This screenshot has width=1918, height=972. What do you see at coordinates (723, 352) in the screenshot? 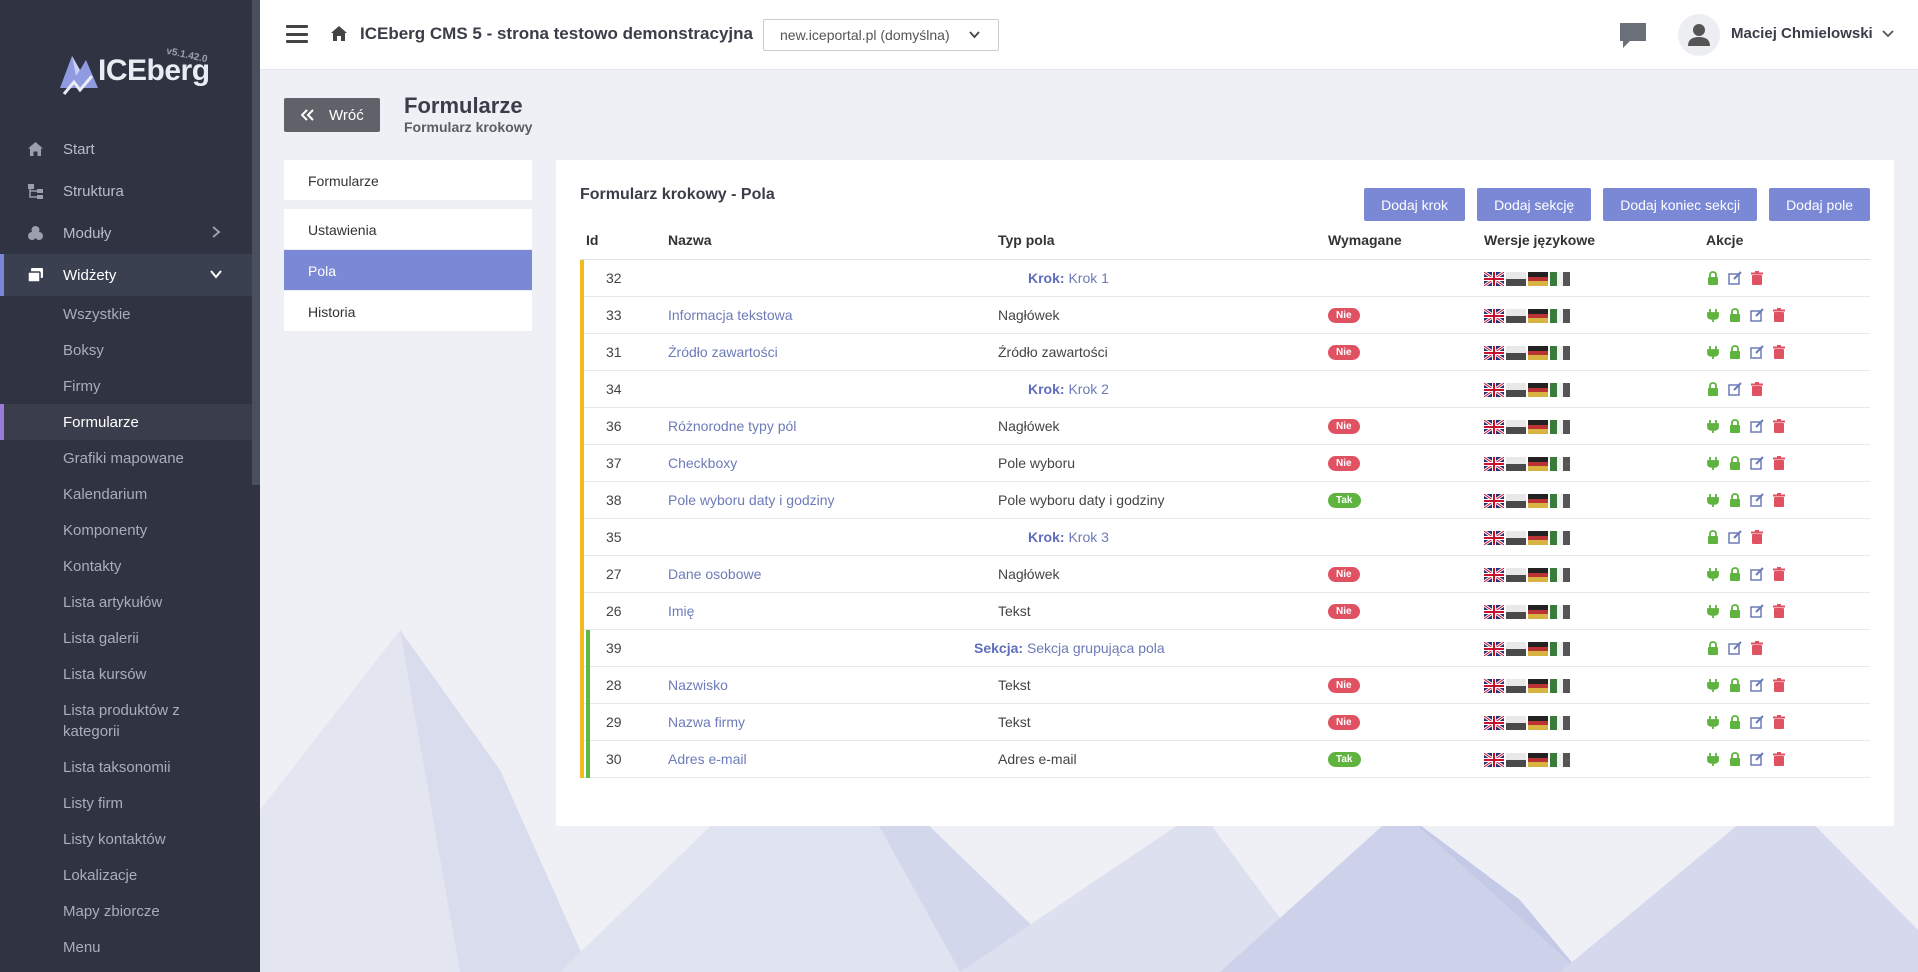
I see `row-name-link: Źródło zawartości` at bounding box center [723, 352].